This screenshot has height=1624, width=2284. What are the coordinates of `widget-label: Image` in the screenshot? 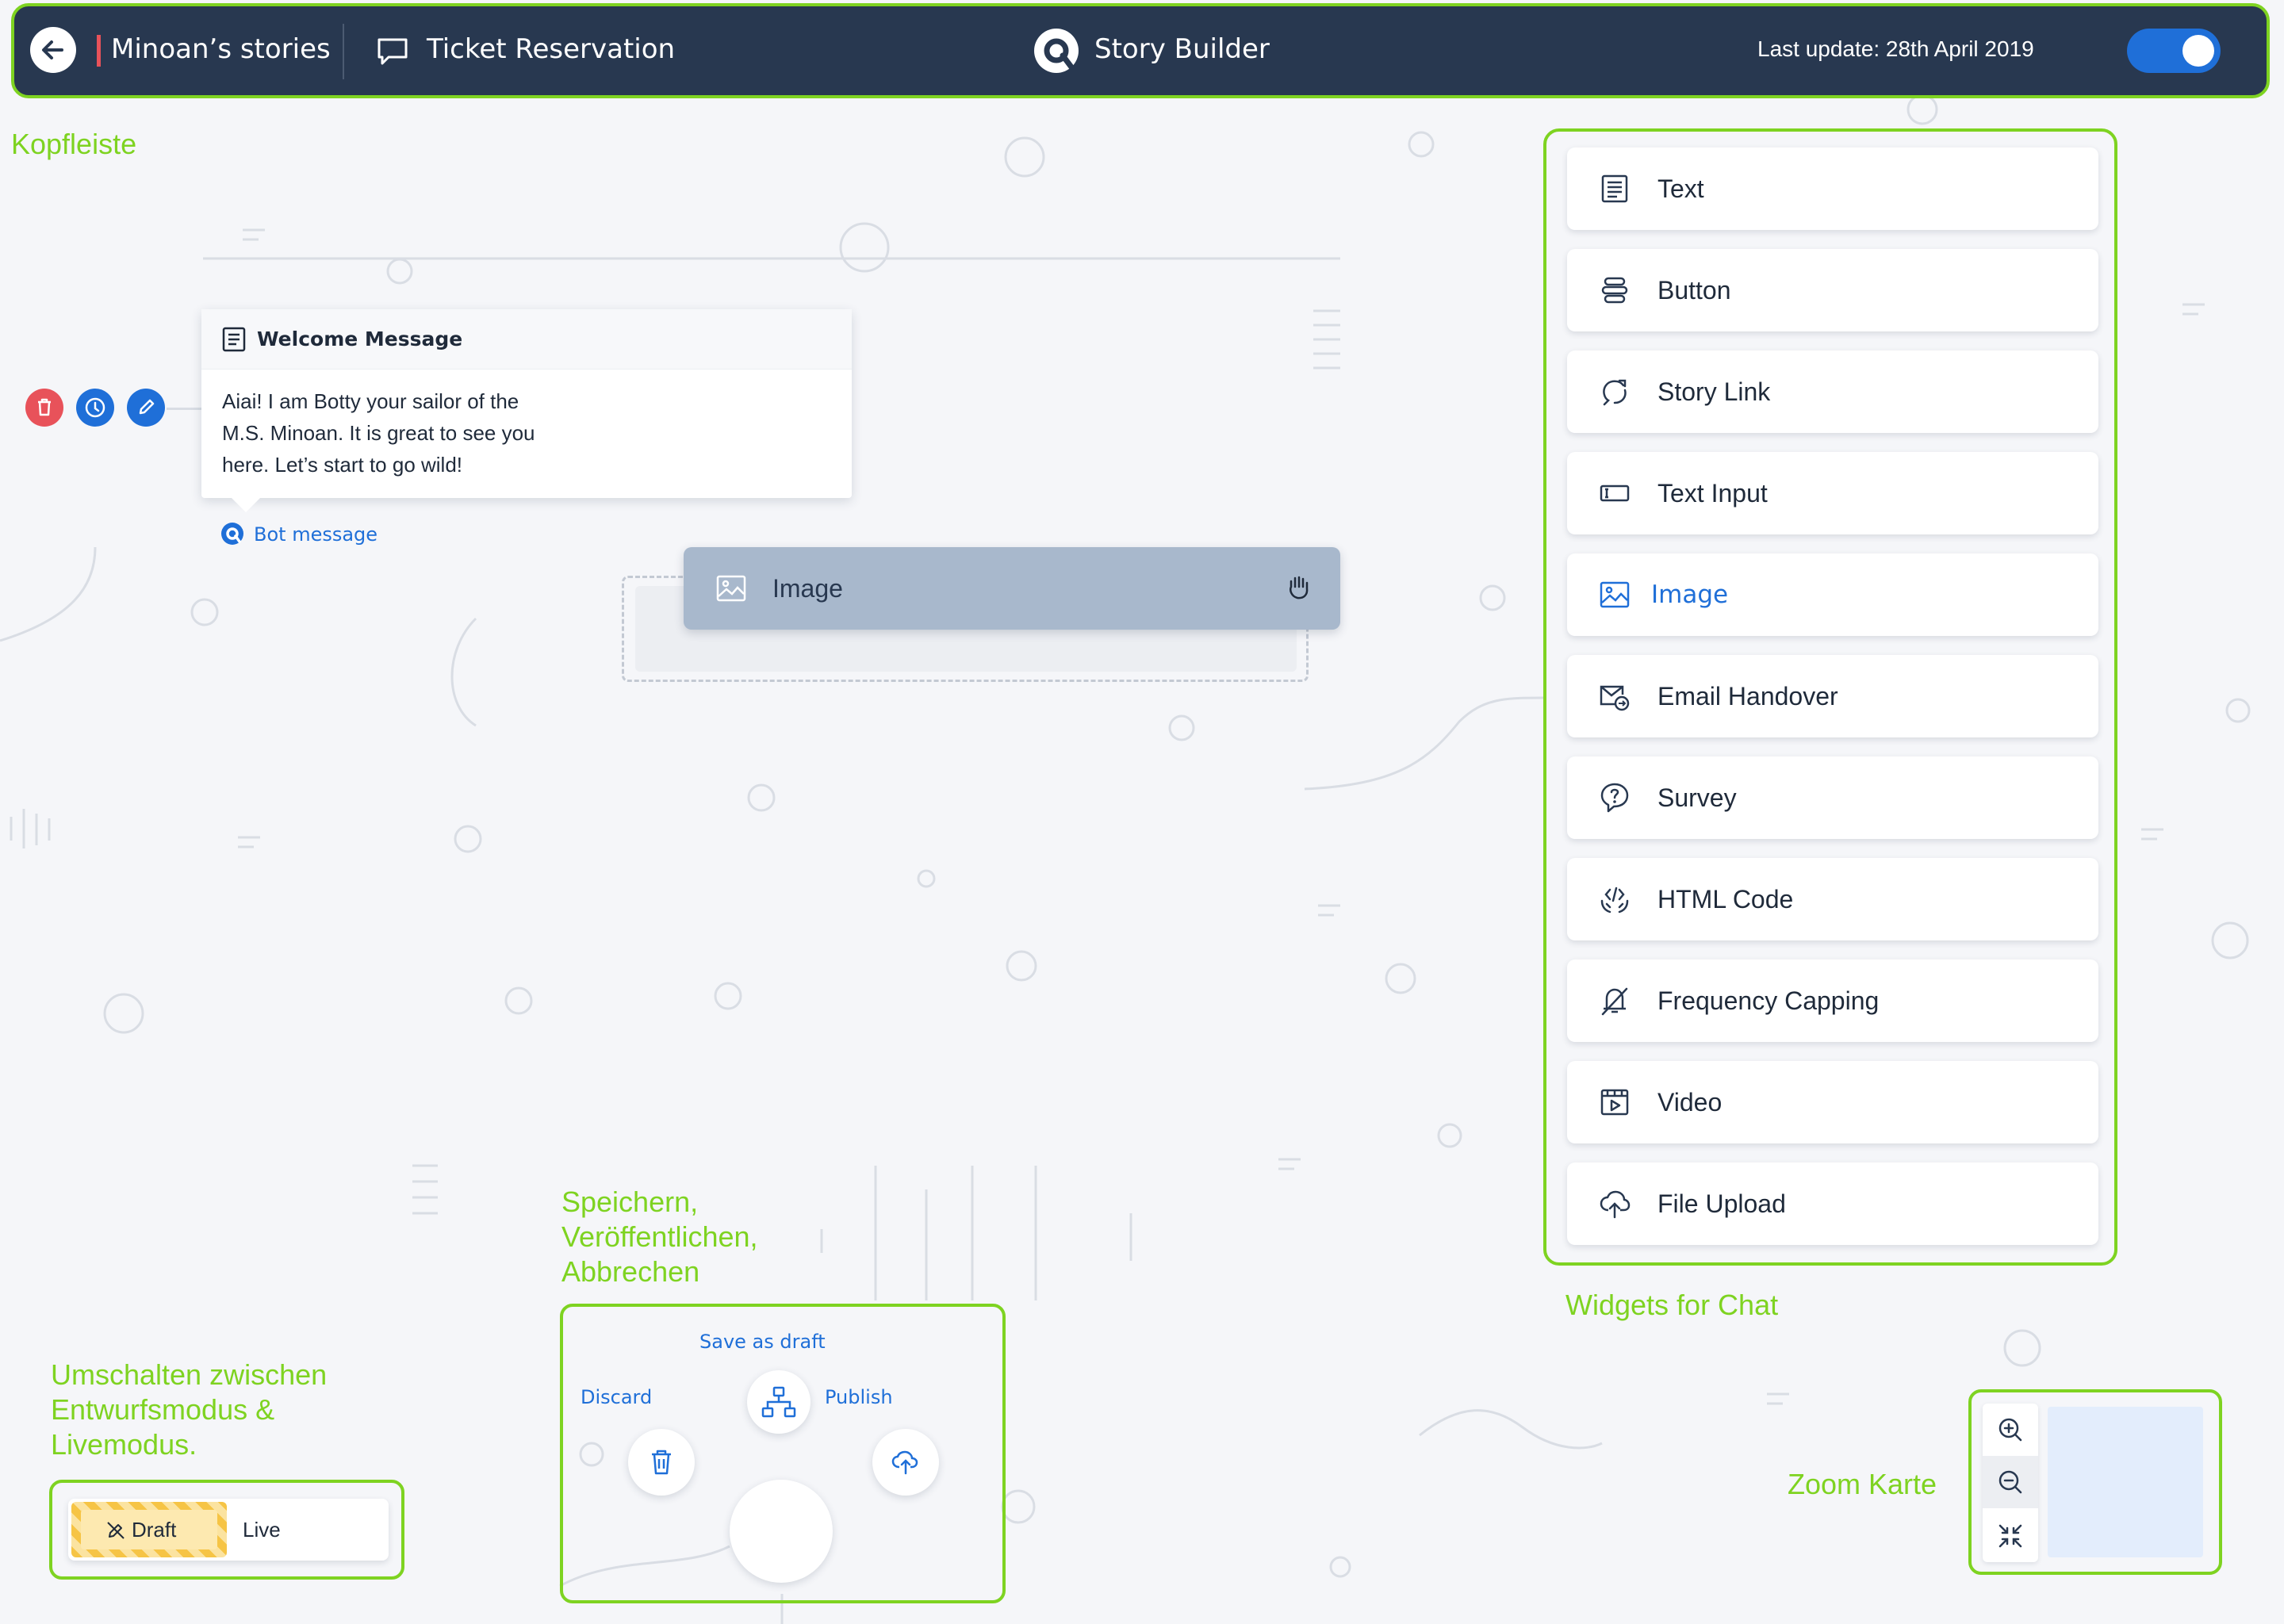 It's located at (1690, 594).